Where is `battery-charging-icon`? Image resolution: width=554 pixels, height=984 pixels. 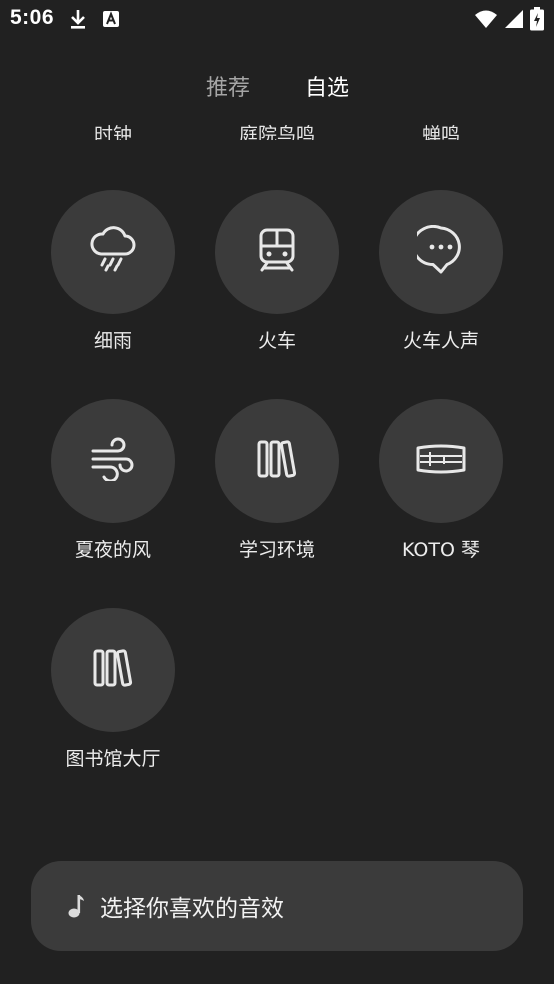 battery-charging-icon is located at coordinates (537, 21).